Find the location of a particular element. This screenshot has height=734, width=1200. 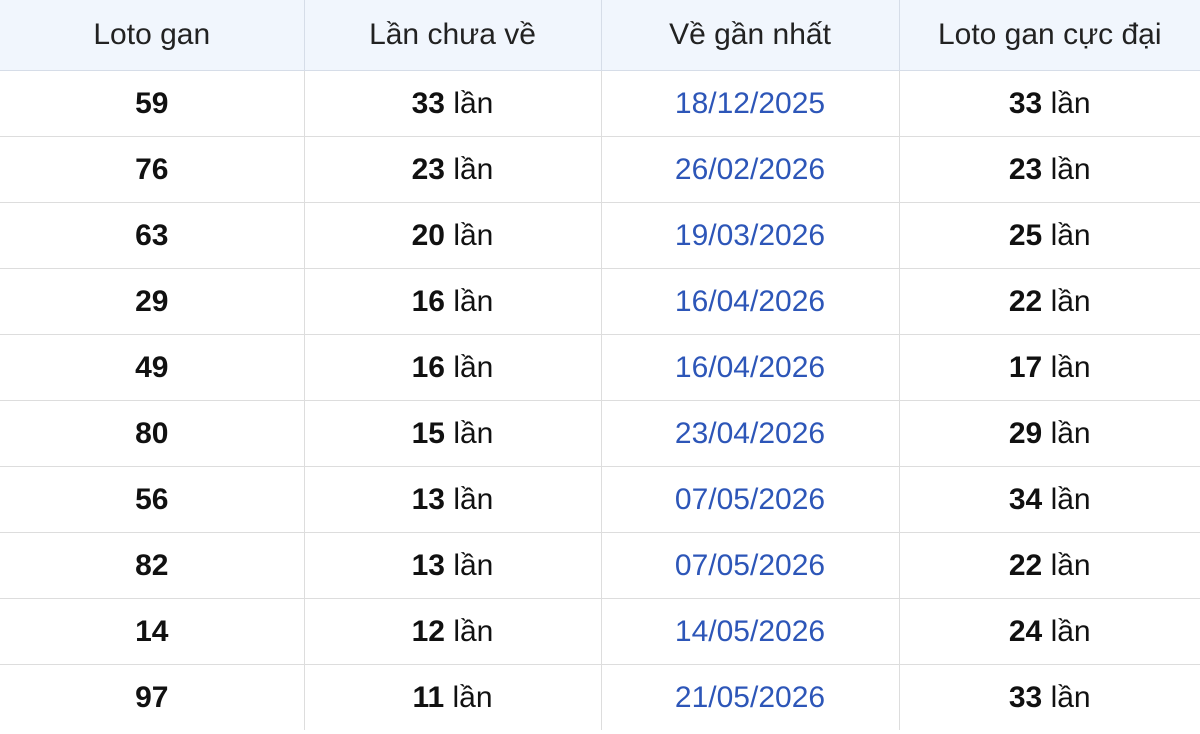

missed-count-cell: 16 lần is located at coordinates (453, 367).